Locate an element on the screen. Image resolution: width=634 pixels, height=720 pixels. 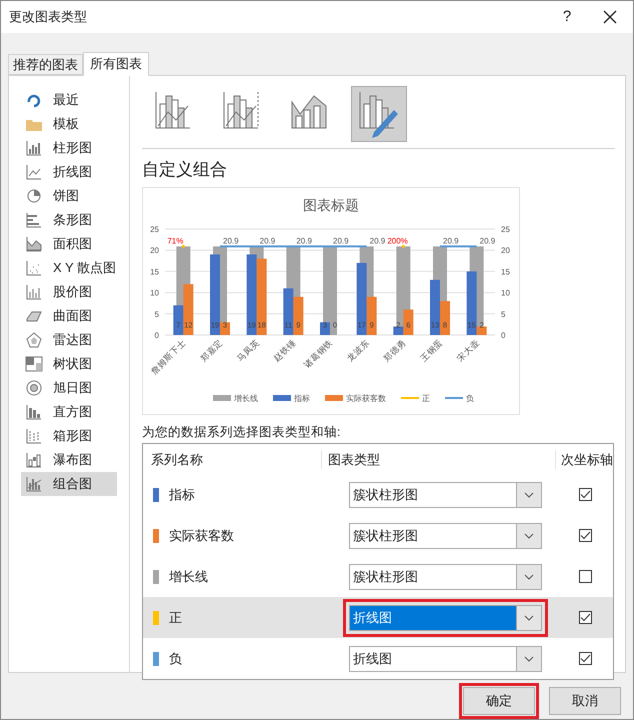
legend-label: 正 is located at coordinates (426, 398).